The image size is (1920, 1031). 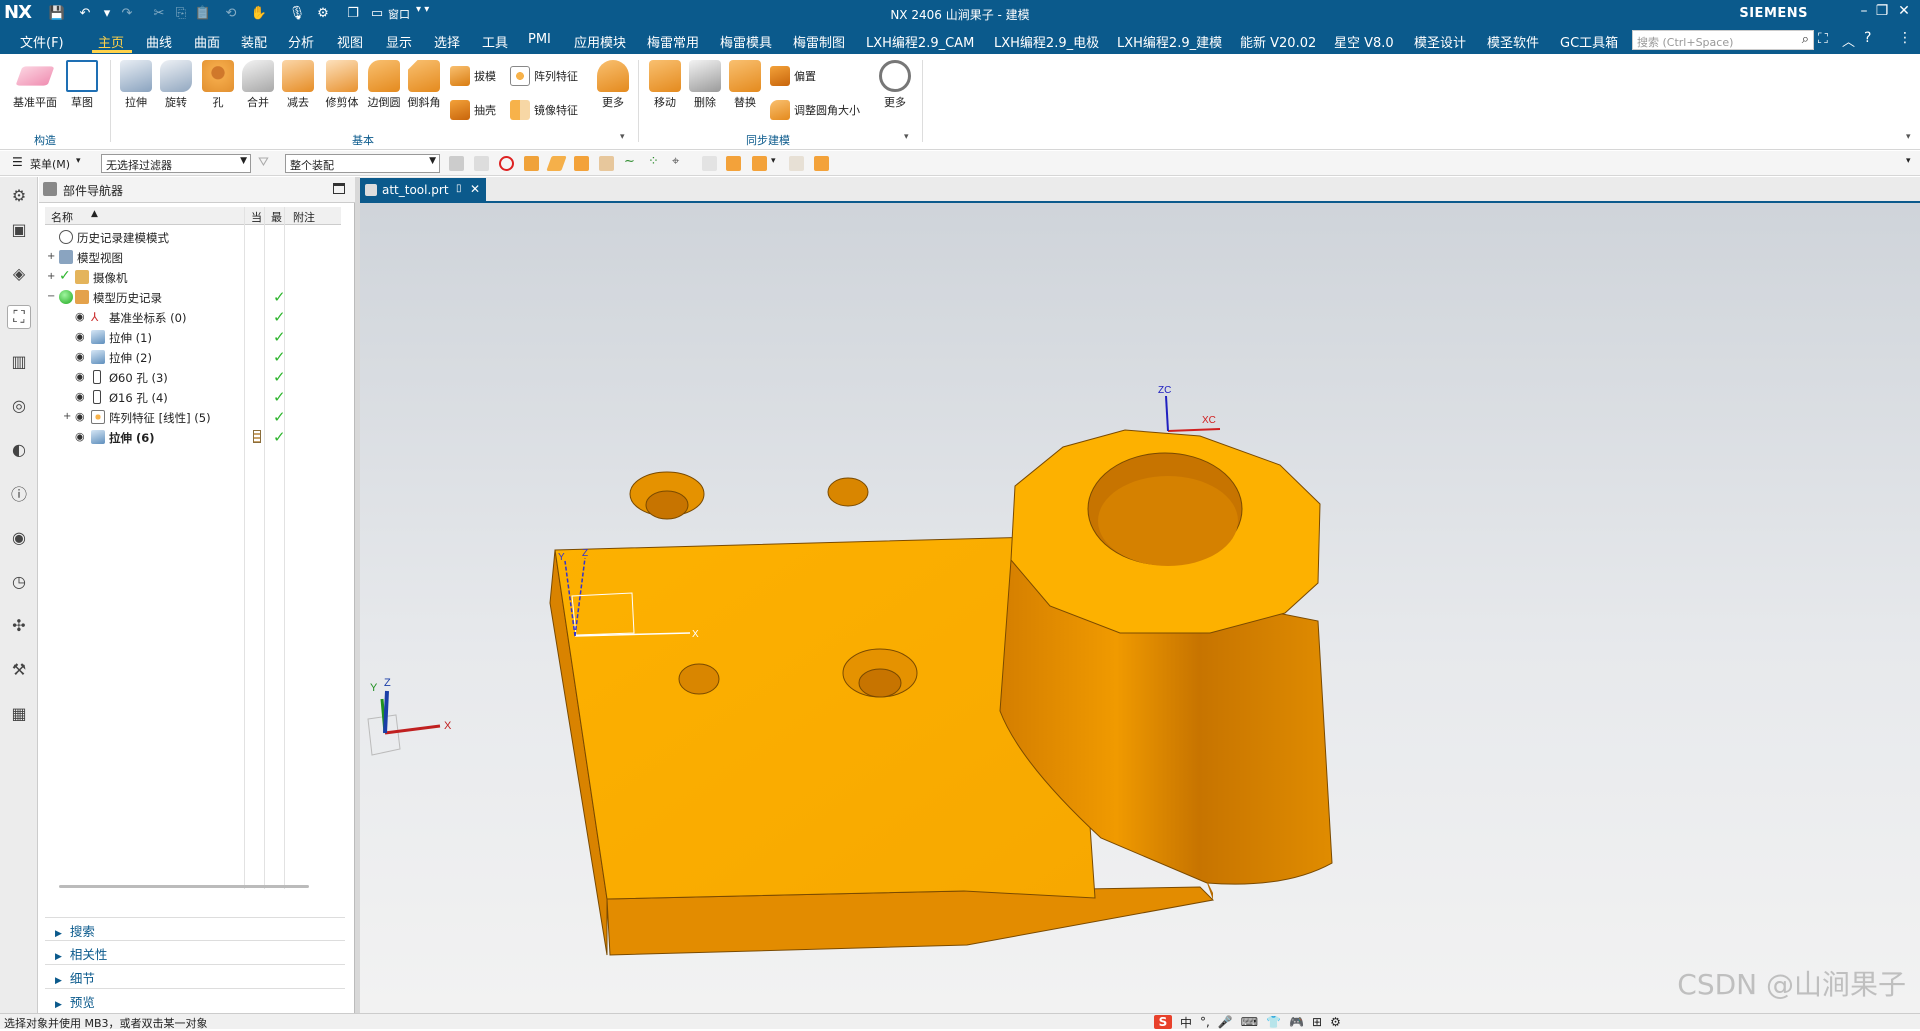 I want to click on column-name: 名称, so click(x=62, y=217).